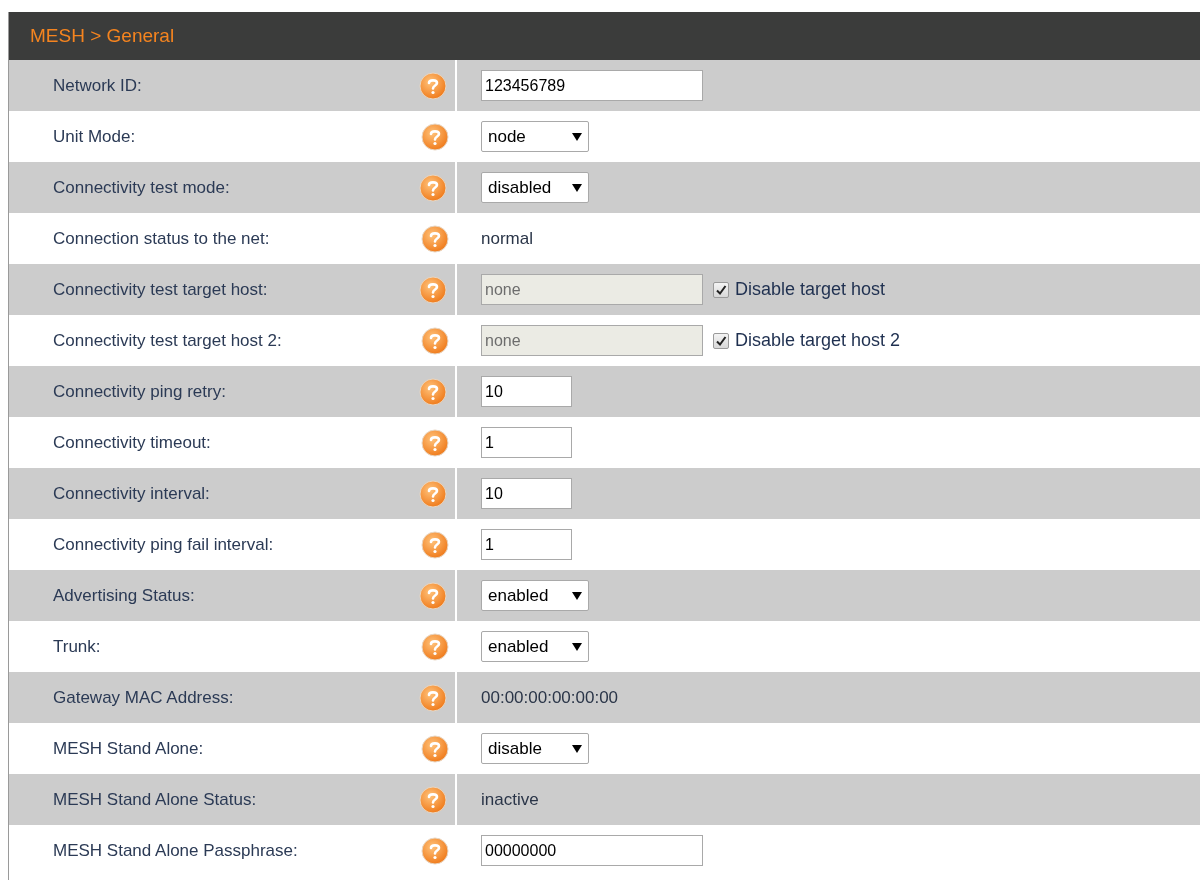  Describe the element at coordinates (161, 238) in the screenshot. I see `field-label: Connection status to the net:` at that location.